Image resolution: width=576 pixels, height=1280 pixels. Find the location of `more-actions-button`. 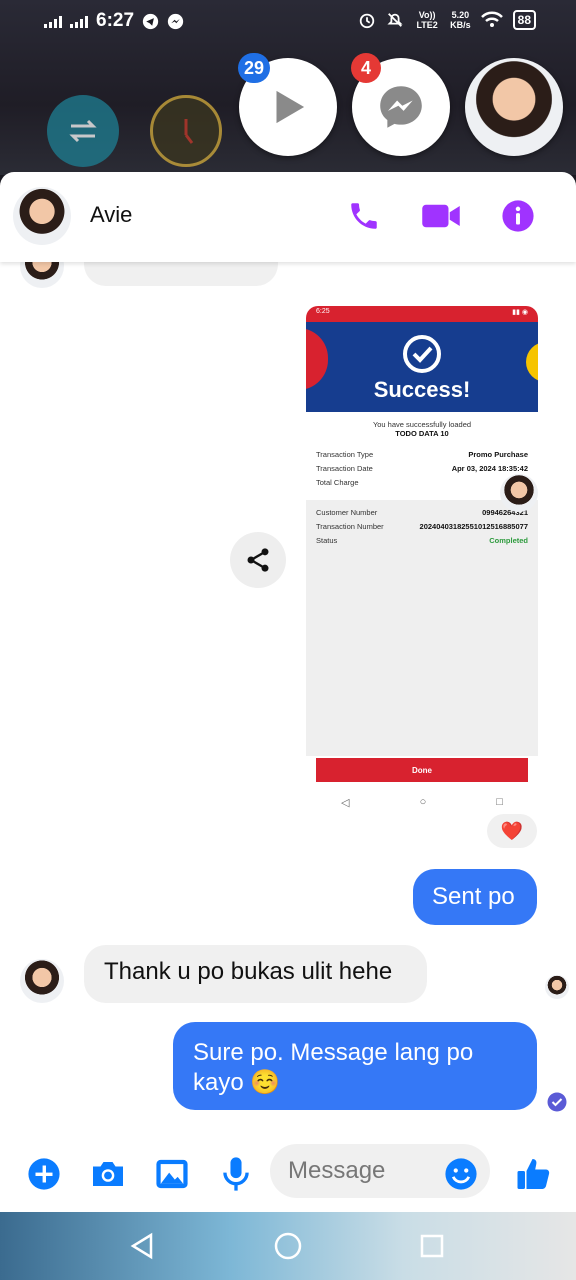

more-actions-button is located at coordinates (44, 1174).